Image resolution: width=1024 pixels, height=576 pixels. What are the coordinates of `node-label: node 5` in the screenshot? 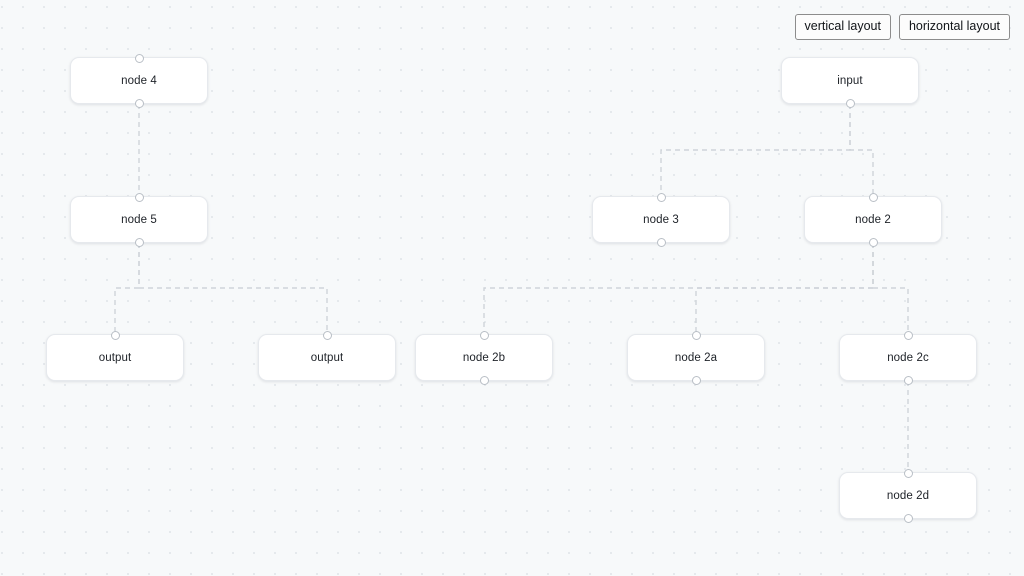 It's located at (139, 219).